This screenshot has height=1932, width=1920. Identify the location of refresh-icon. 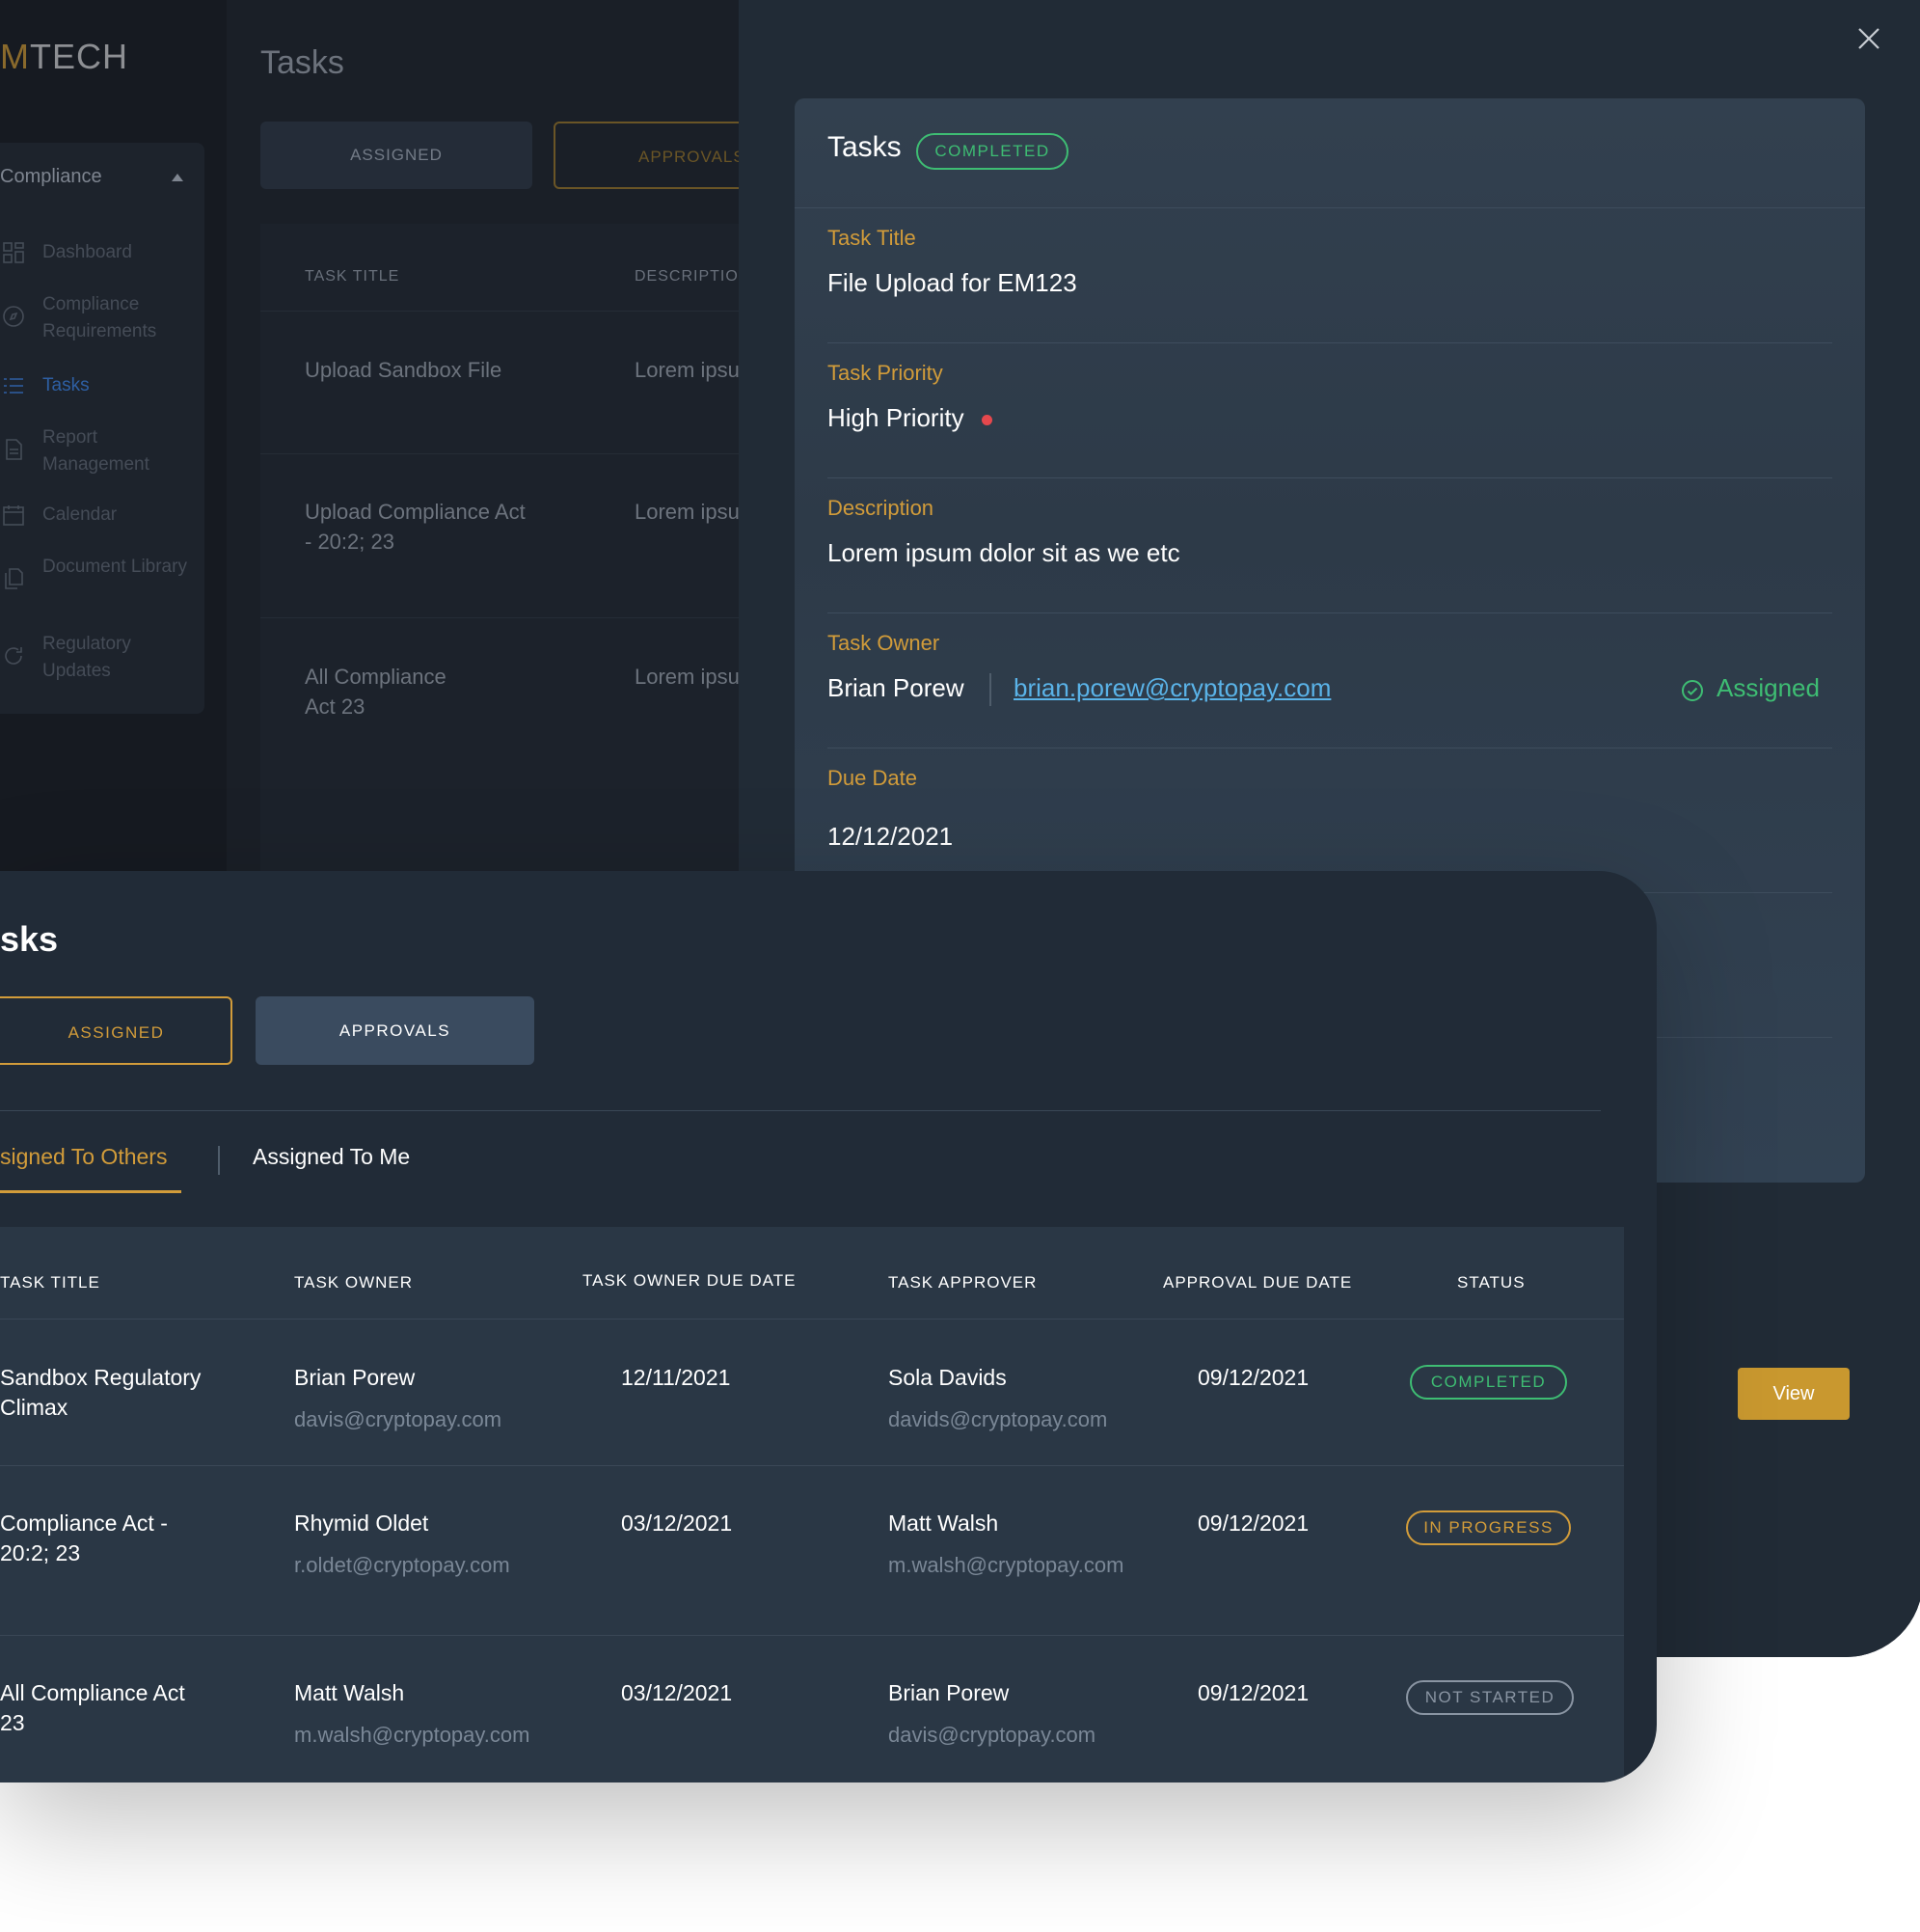
(13, 656).